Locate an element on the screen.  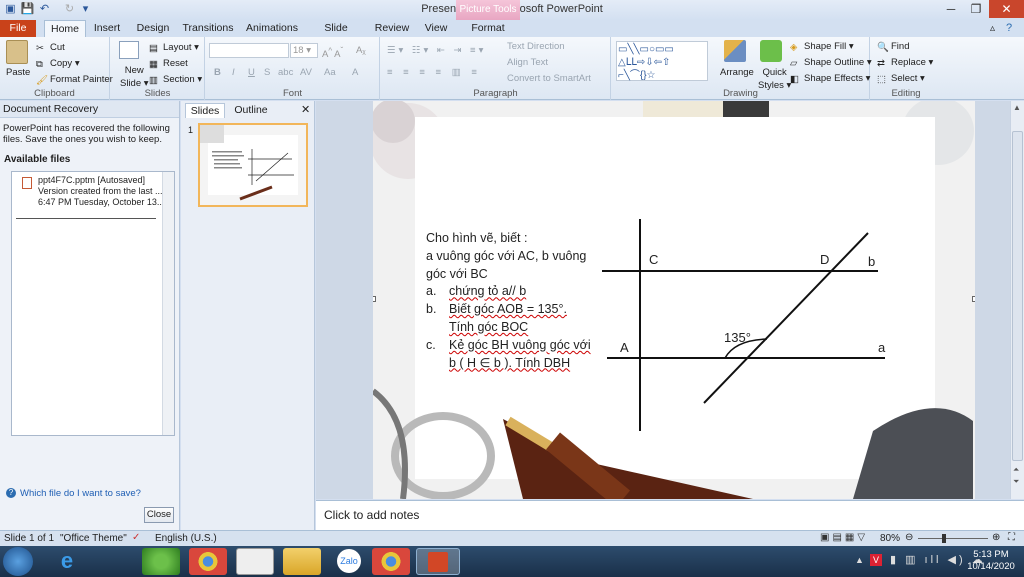
arrange-button: Arrange is located at coordinates (737, 72).